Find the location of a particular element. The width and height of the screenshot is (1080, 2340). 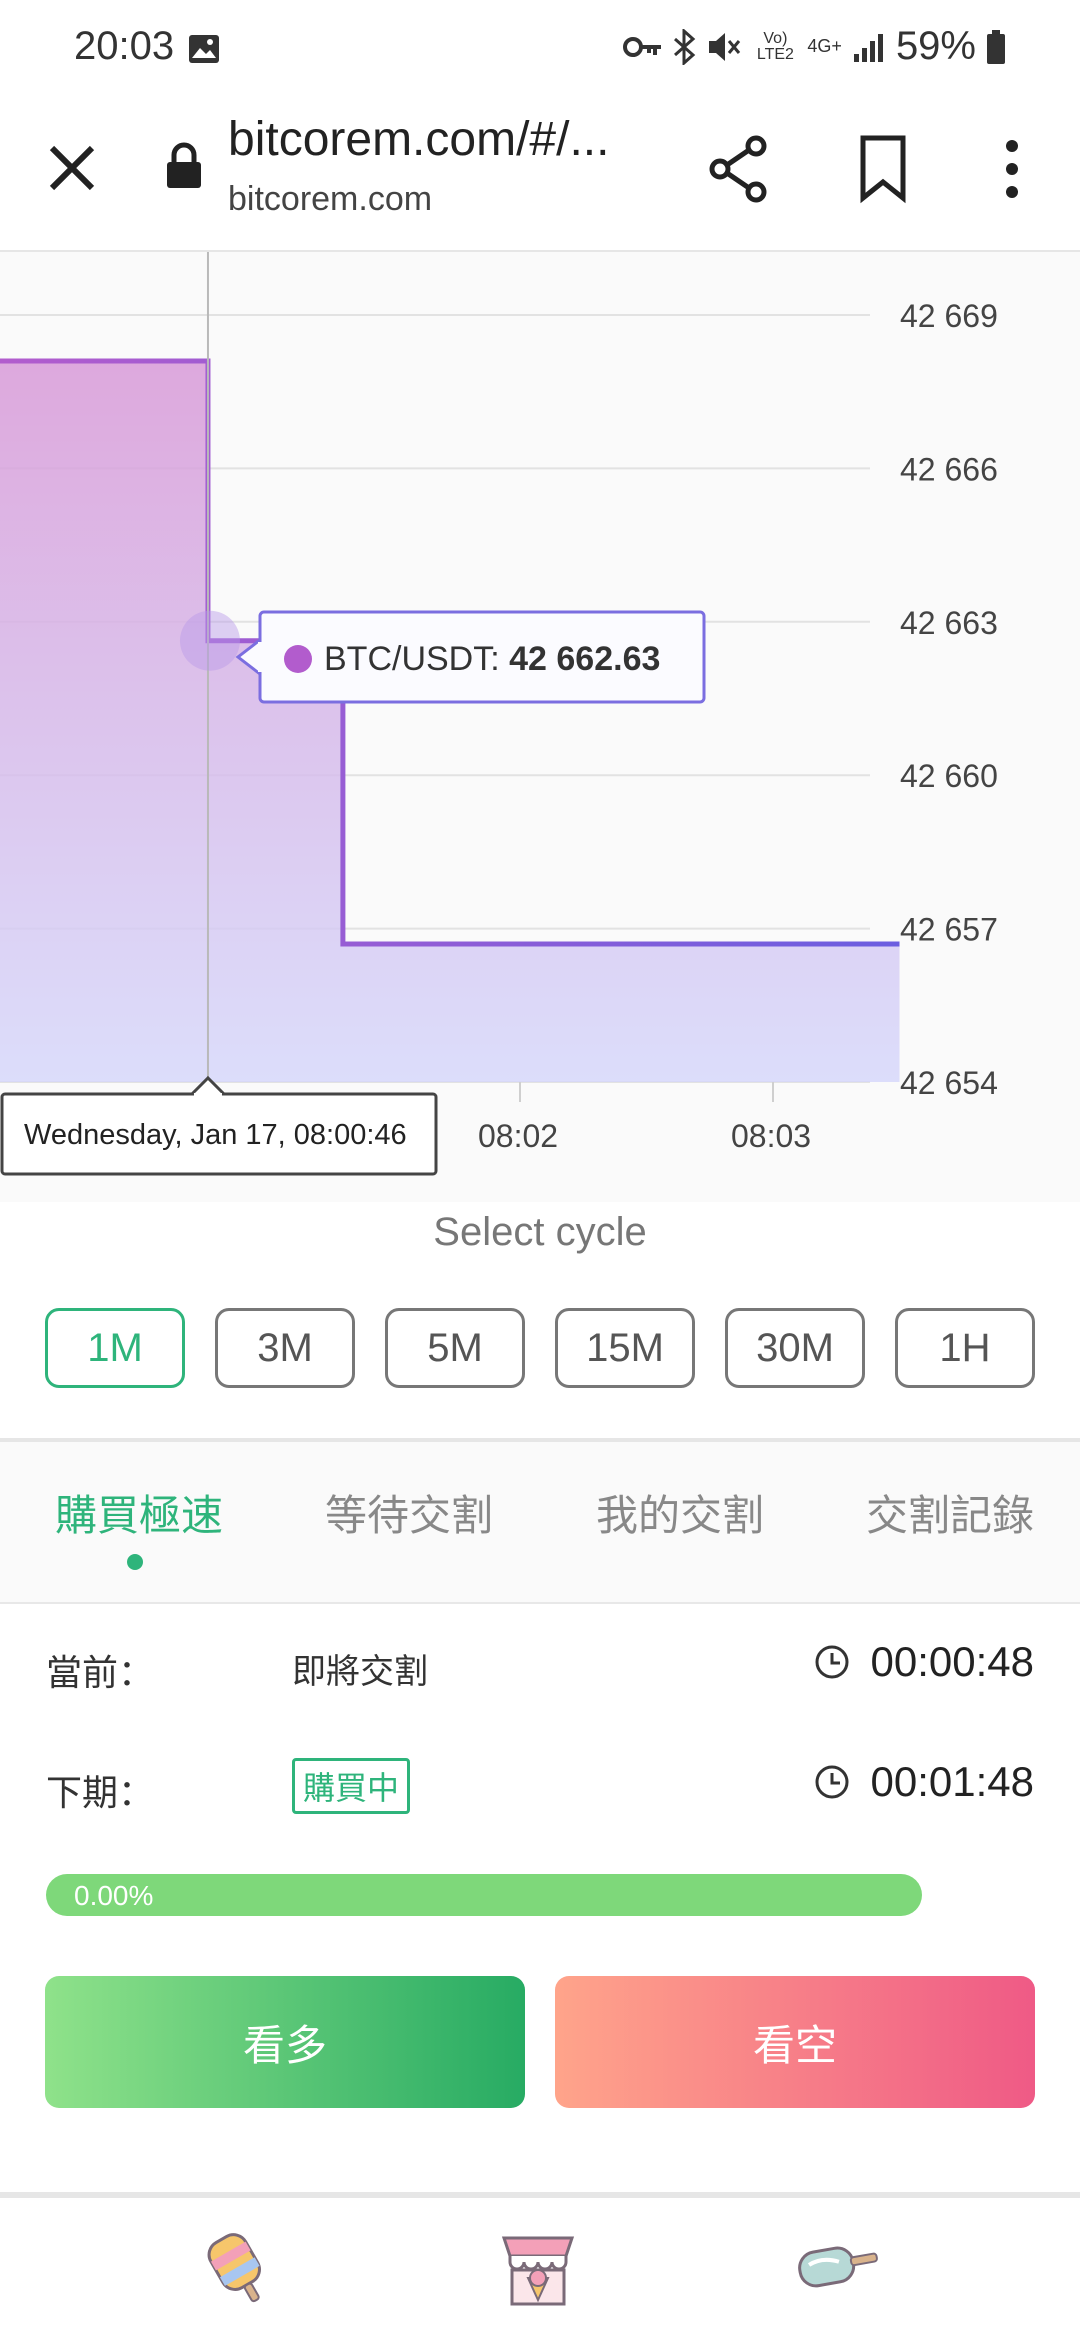

y-tick-label: 42 654 is located at coordinates (949, 1083).